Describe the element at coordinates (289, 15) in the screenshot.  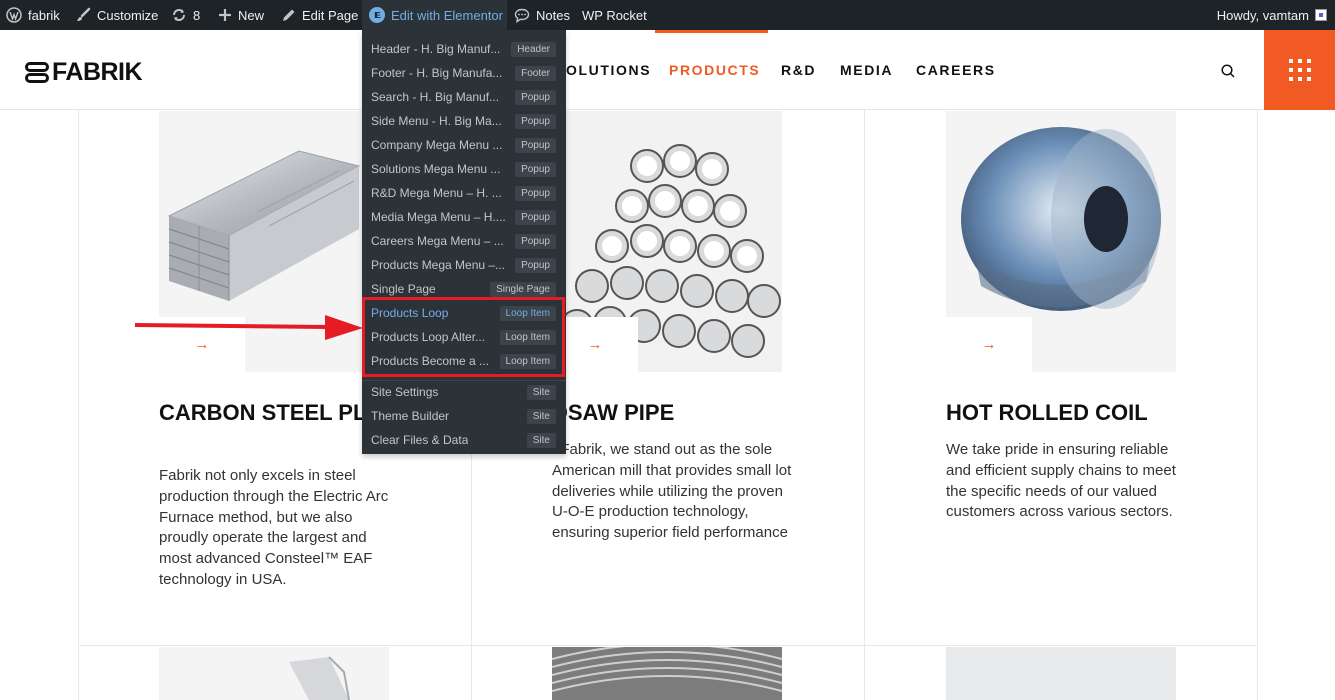
I see `pencil-icon` at that location.